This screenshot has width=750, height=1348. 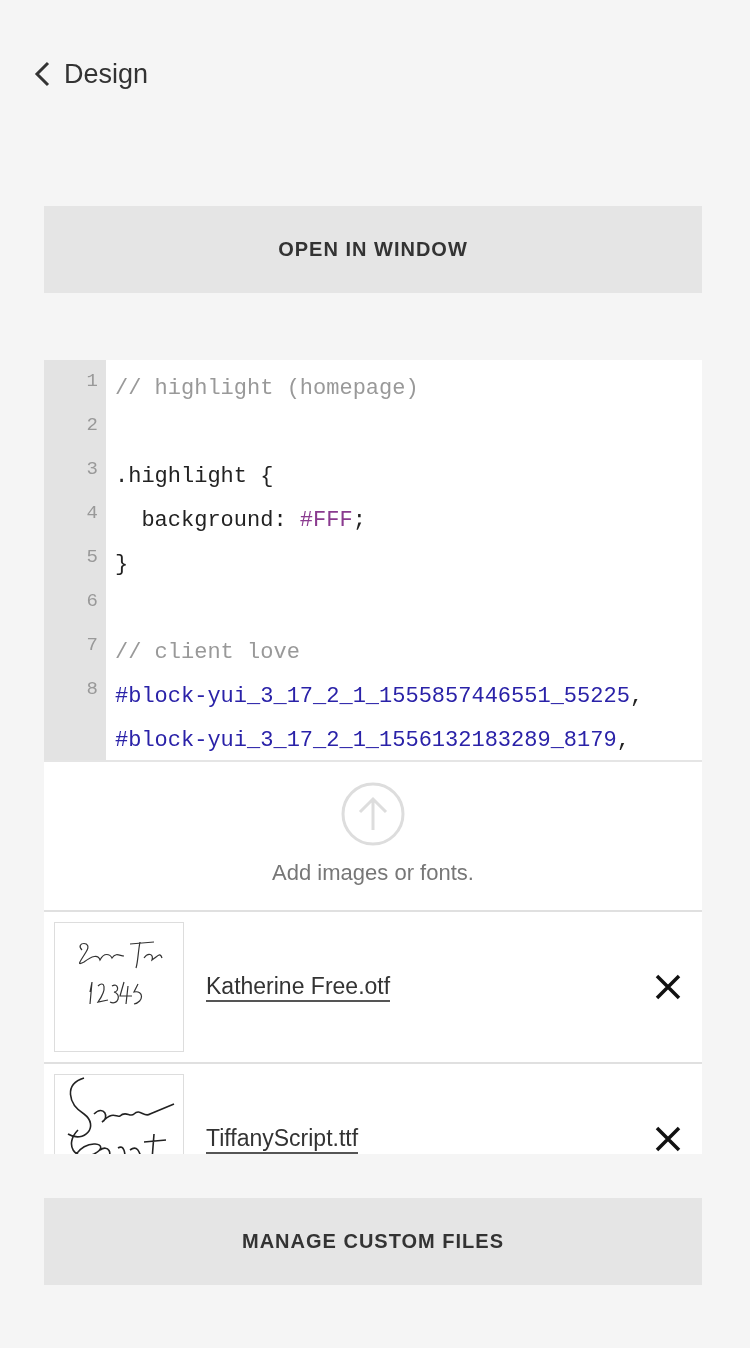 I want to click on file-name-link: Katherine Free.otf, so click(x=298, y=987).